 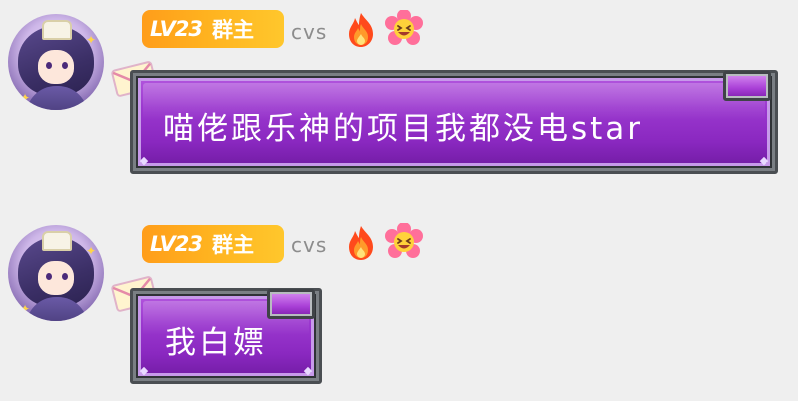 What do you see at coordinates (216, 343) in the screenshot?
I see `message-text: 我白嫖` at bounding box center [216, 343].